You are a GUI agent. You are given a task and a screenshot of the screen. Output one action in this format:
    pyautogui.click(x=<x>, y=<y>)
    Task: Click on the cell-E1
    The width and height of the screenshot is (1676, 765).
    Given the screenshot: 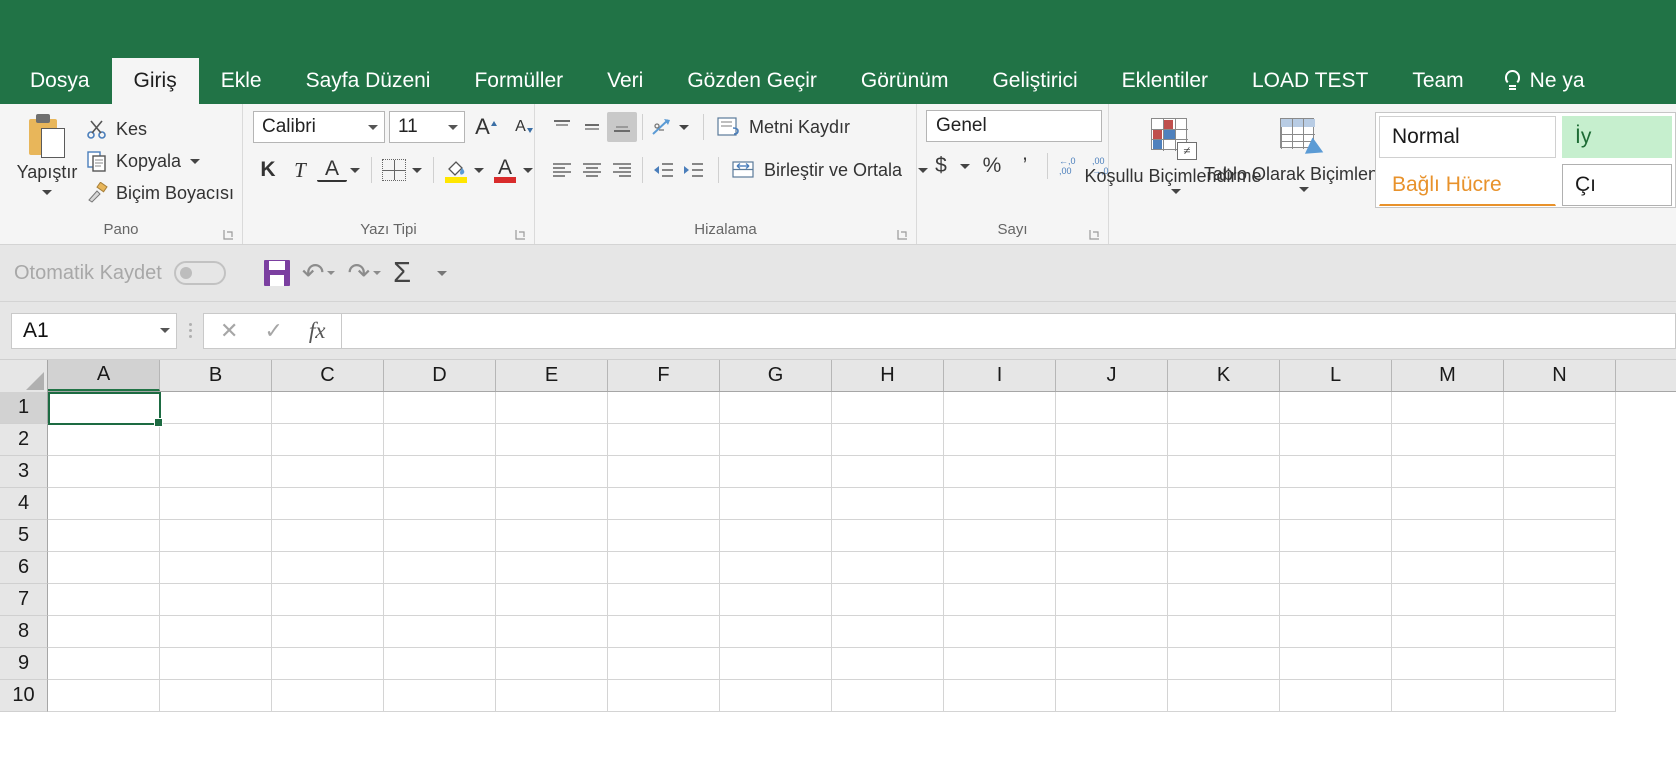 What is the action you would take?
    pyautogui.click(x=552, y=408)
    